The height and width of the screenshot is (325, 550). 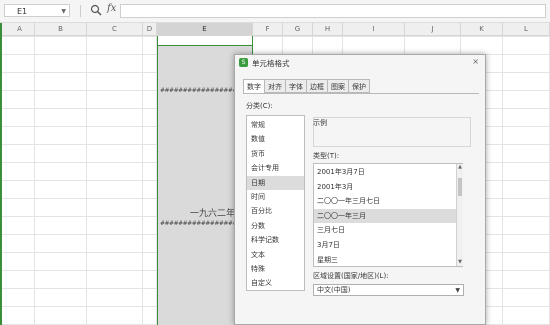 What do you see at coordinates (61, 29) in the screenshot?
I see `column-header-b: B` at bounding box center [61, 29].